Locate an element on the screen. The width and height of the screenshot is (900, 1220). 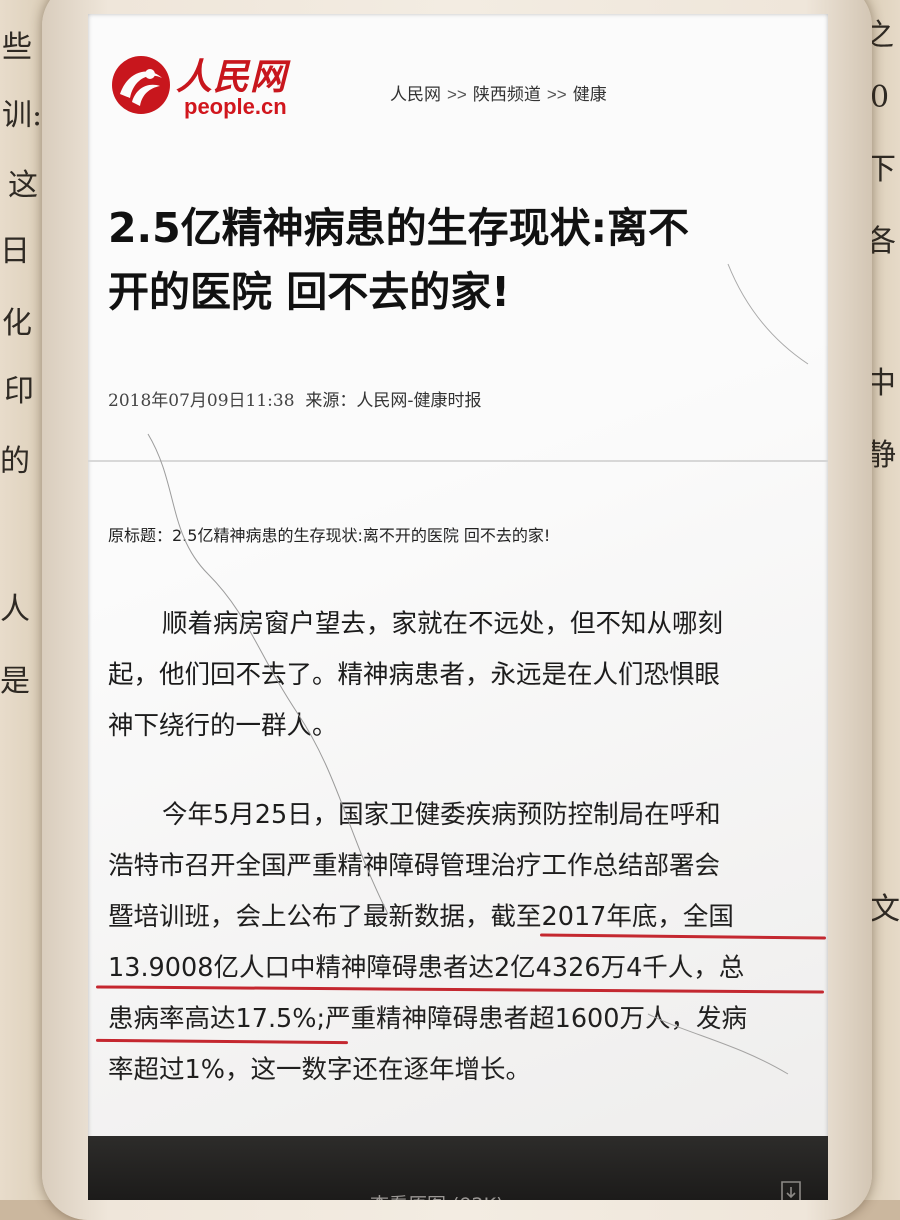
book-text: 的 is located at coordinates (15, 461).